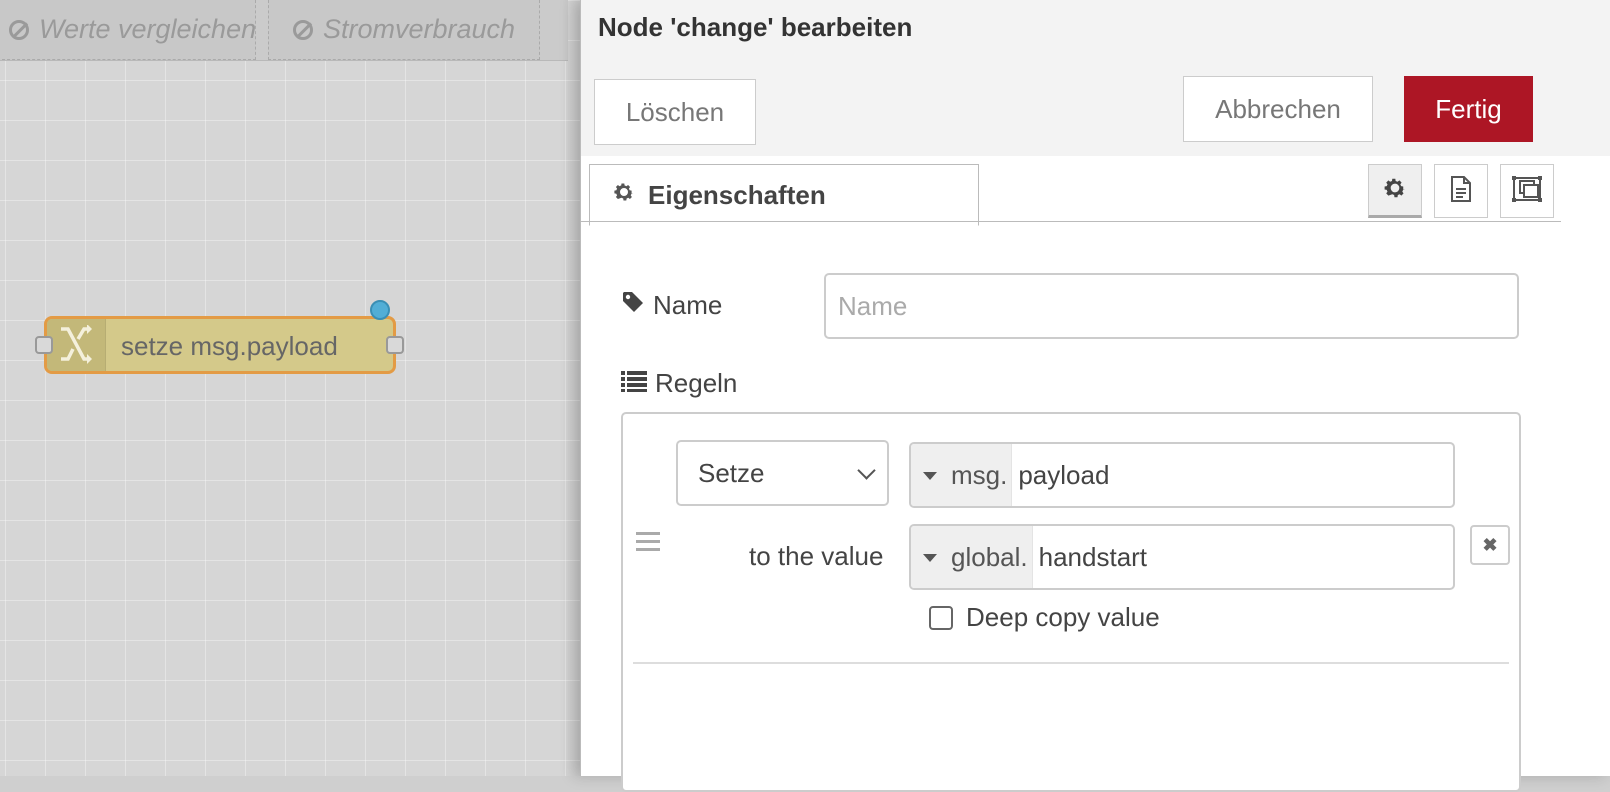 Image resolution: width=1610 pixels, height=792 pixels. I want to click on tab-properties: Eigenschaften, so click(784, 195).